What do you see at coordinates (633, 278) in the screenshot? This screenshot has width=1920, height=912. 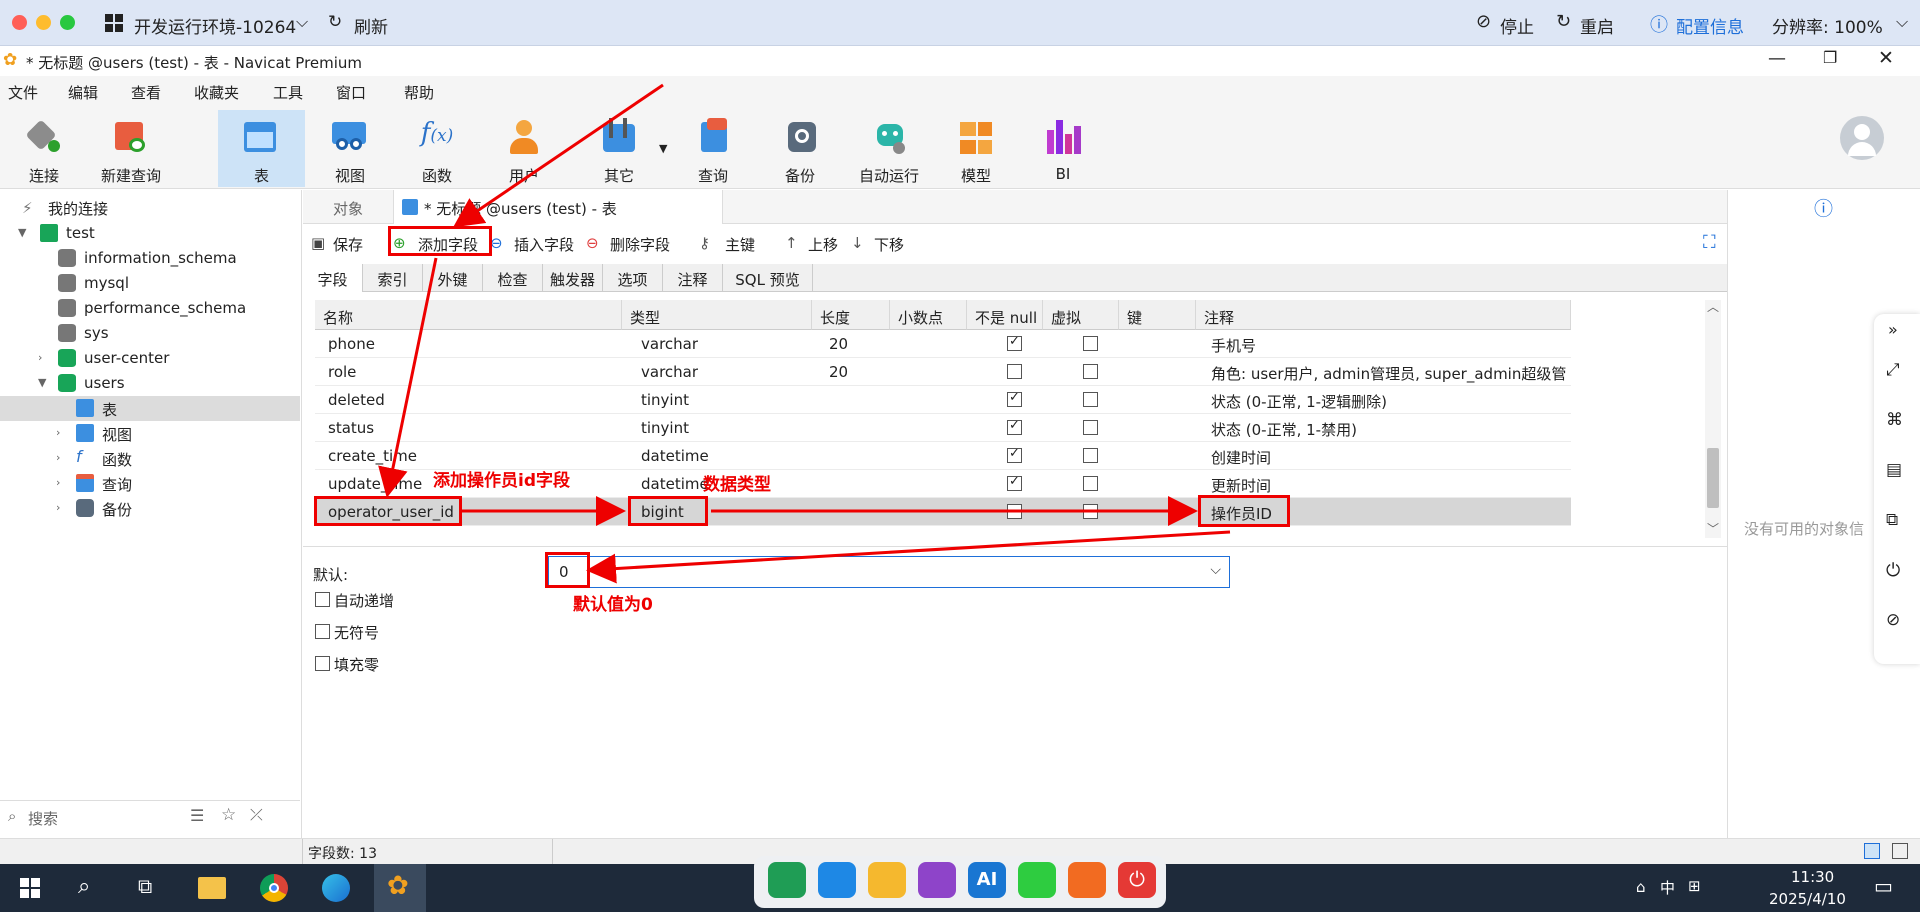 I see `tab-options: 选项` at bounding box center [633, 278].